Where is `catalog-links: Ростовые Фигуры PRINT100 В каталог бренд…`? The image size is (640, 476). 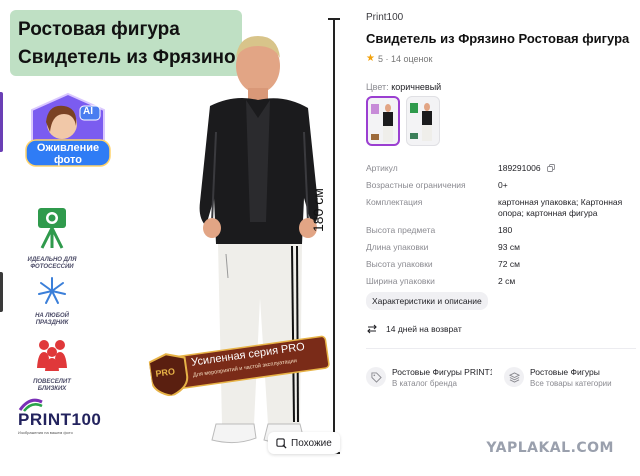
catalog-links: Ростовые Фигуры PRINT100 В каталог бренд… is located at coordinates (503, 377).